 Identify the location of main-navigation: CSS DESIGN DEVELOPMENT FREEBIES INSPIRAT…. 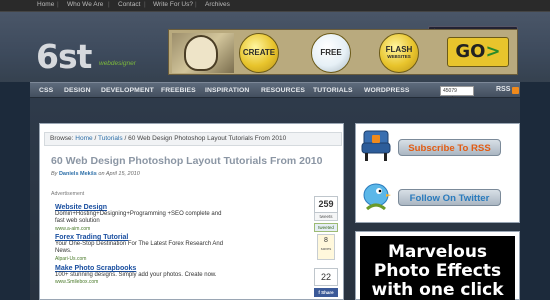
(275, 92).